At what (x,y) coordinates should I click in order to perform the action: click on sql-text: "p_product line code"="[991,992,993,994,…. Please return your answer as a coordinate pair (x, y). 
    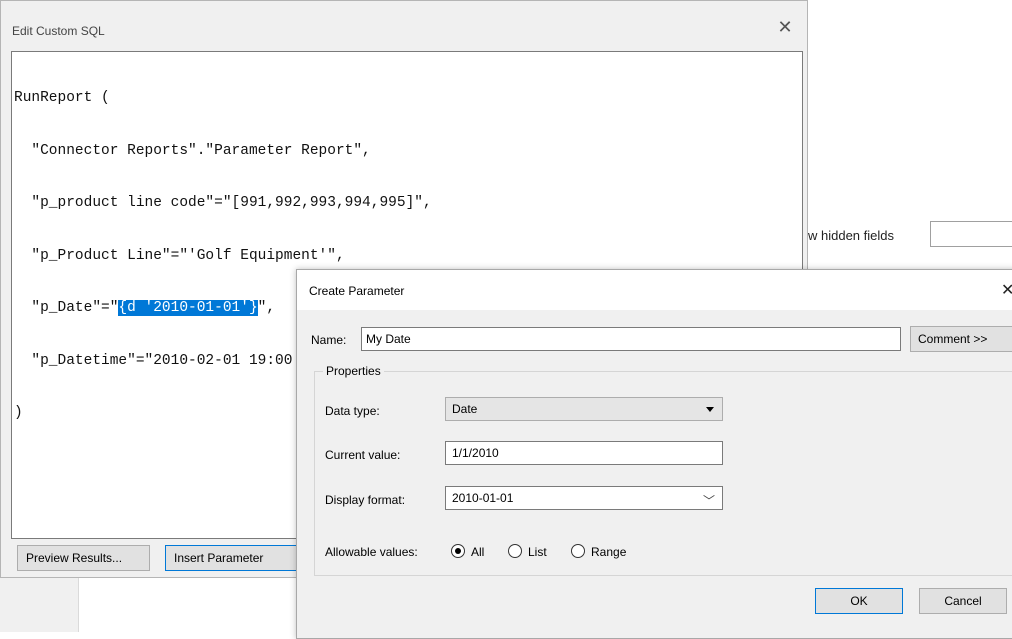
    Looking at the image, I should click on (223, 203).